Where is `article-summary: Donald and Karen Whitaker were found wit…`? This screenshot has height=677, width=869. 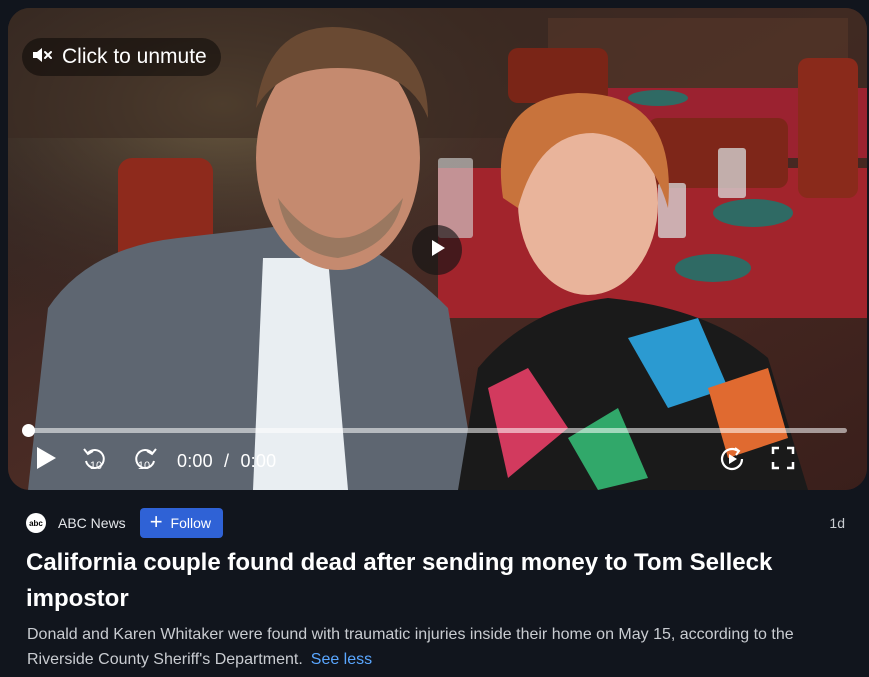
article-summary: Donald and Karen Whitaker were found wit… is located at coordinates (442, 647).